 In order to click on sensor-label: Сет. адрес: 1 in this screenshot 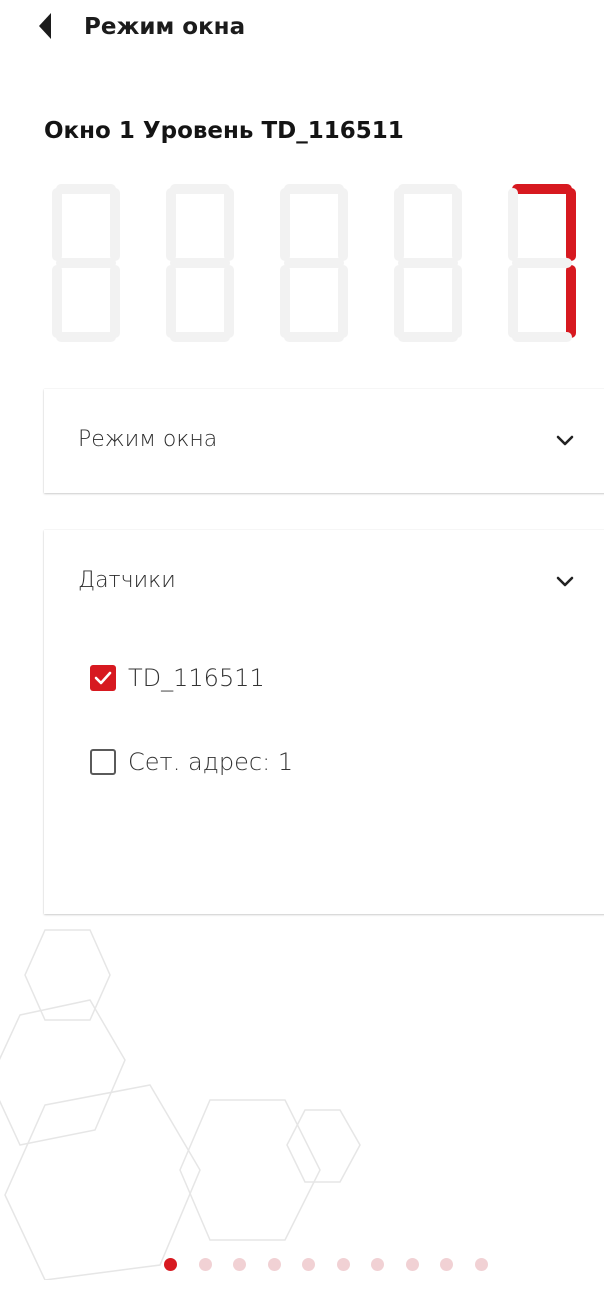, I will do `click(211, 762)`.